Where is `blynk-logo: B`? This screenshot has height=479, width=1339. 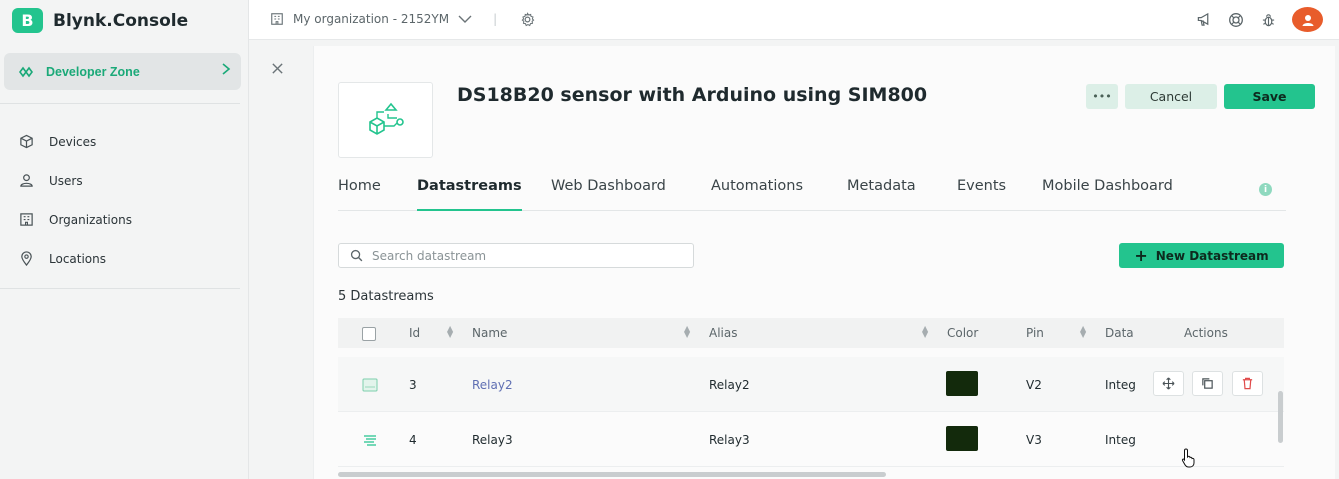
blynk-logo: B is located at coordinates (27, 20).